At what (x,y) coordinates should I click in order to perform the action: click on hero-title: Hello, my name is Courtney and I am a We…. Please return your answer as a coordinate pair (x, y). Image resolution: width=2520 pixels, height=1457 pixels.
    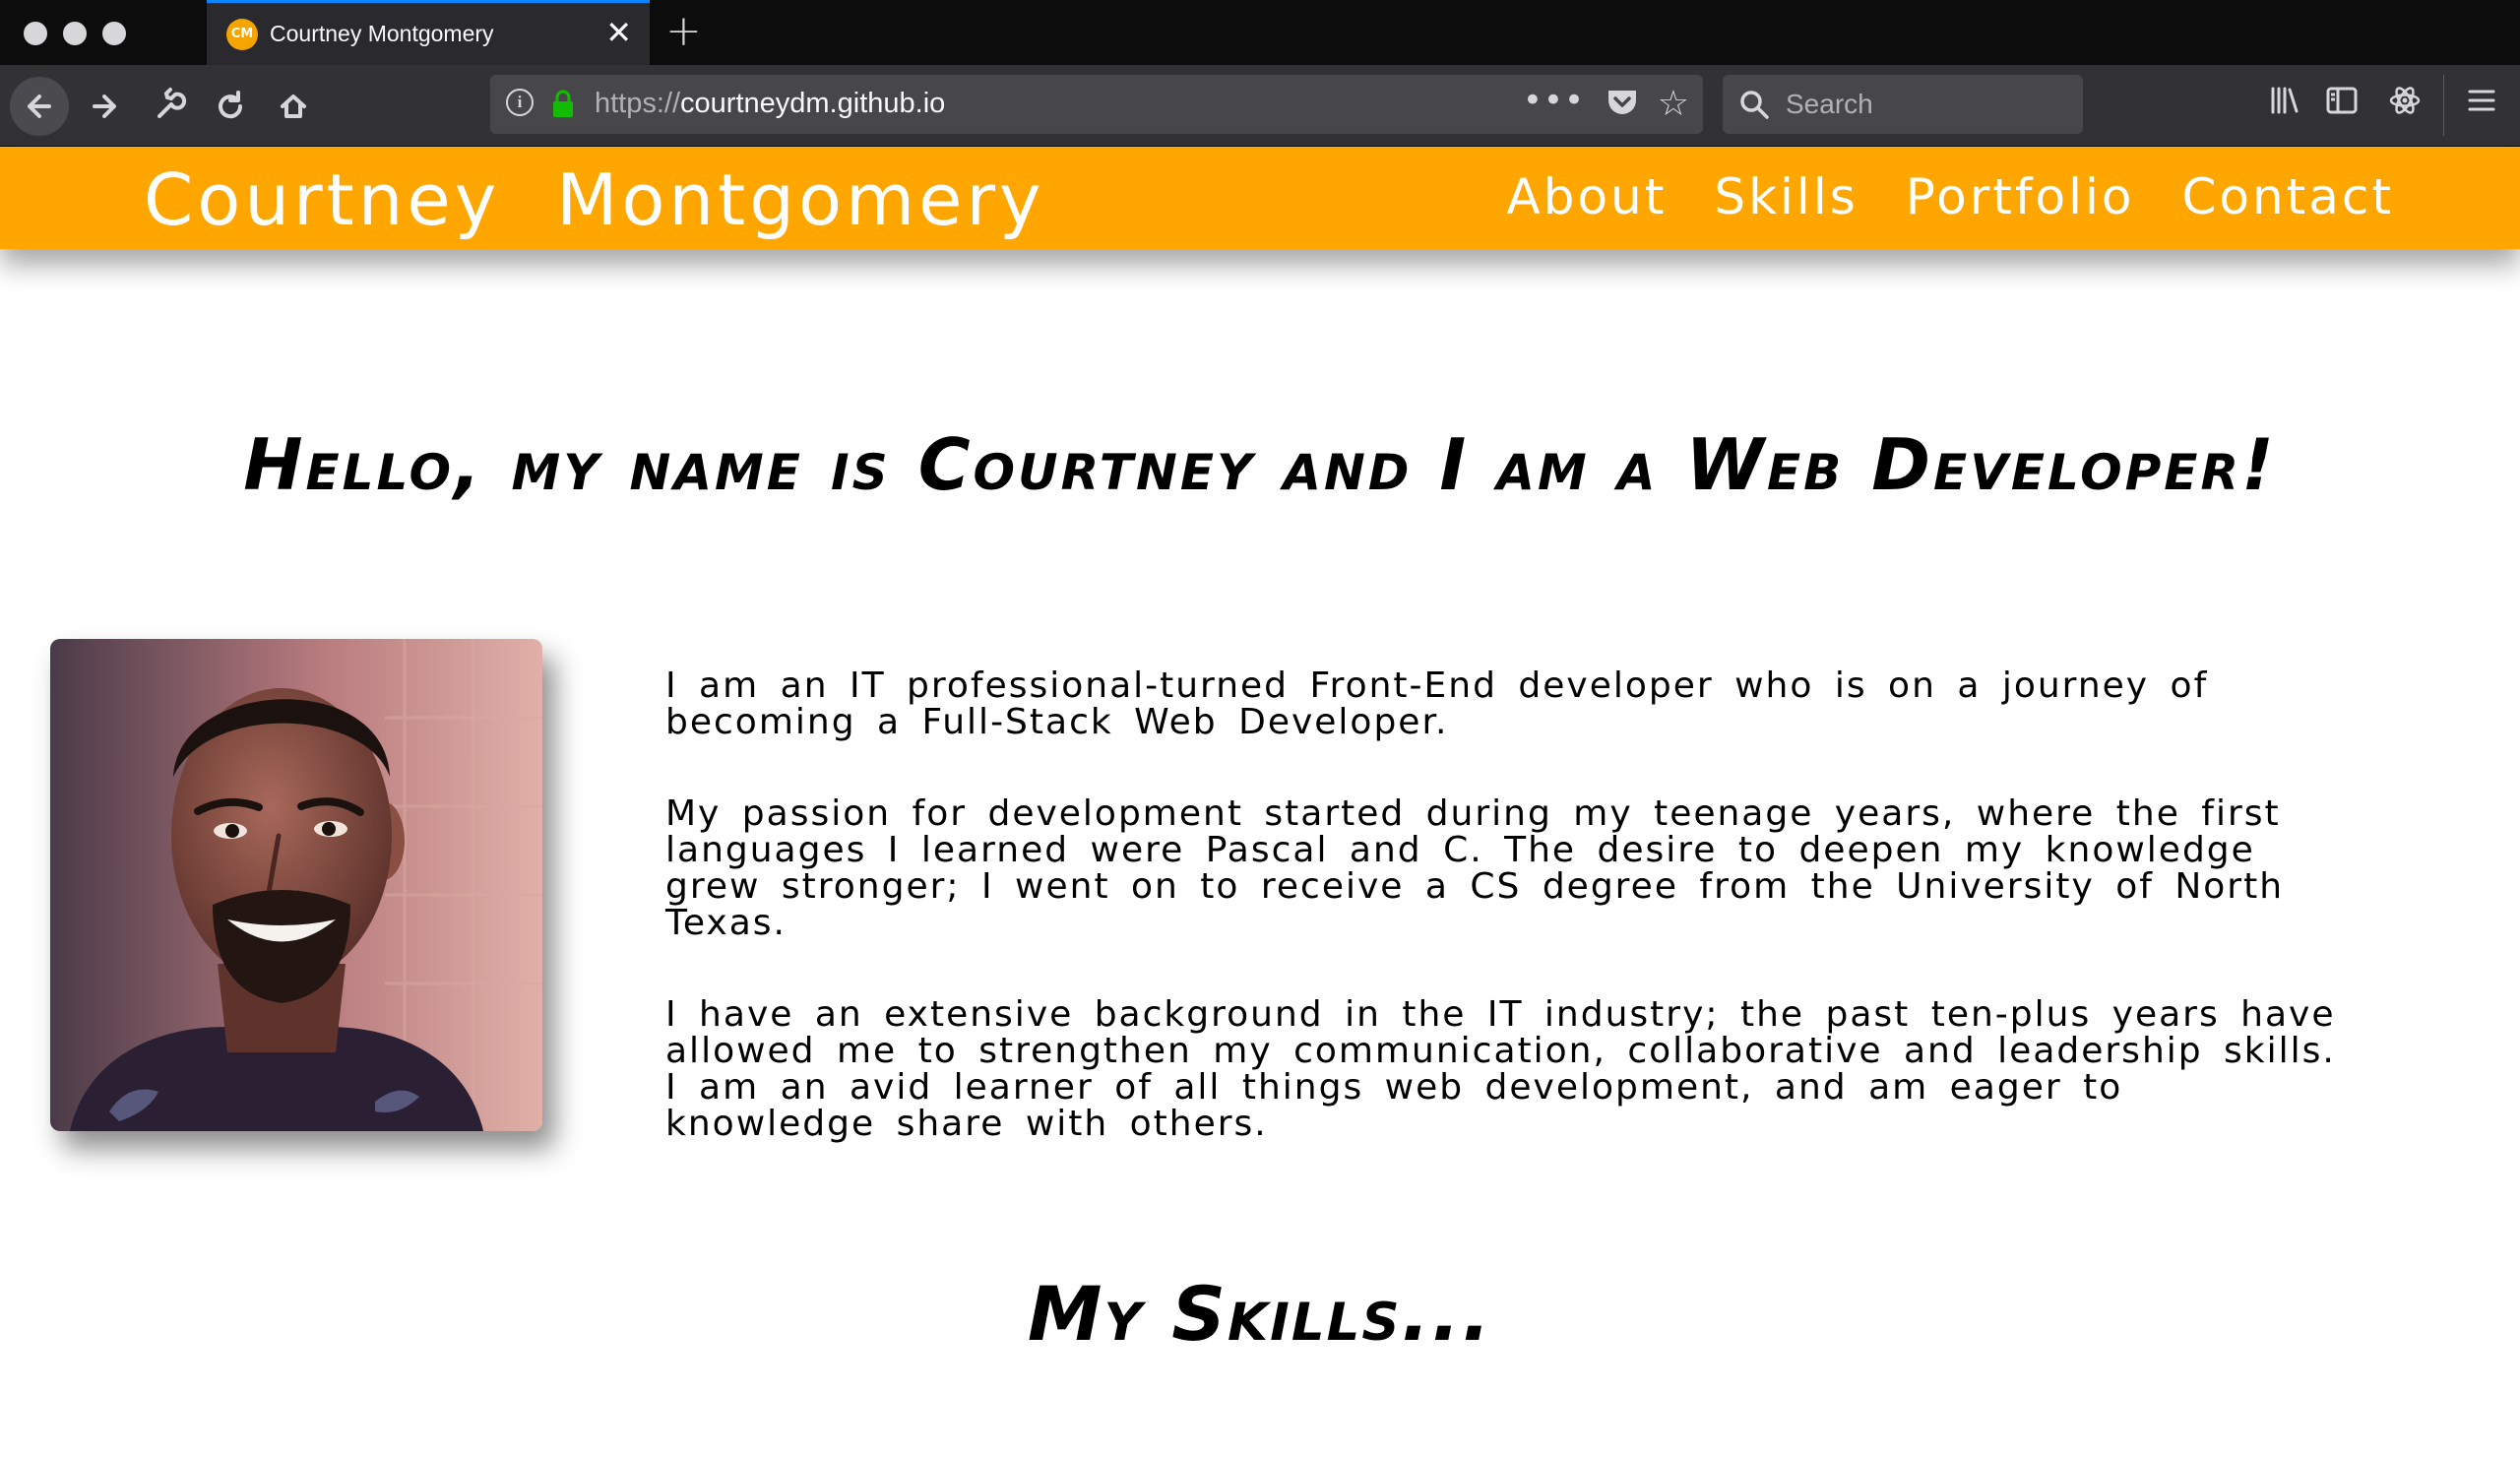
    Looking at the image, I should click on (1260, 464).